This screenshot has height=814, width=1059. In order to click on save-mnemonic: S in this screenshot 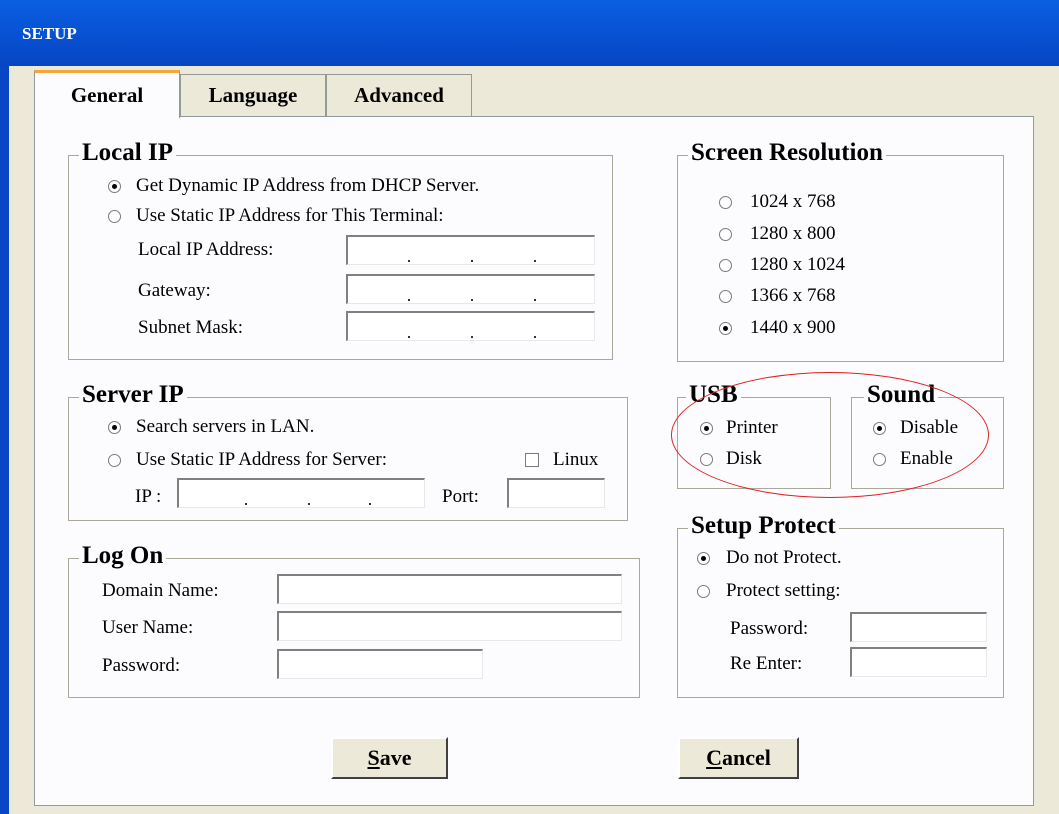, I will do `click(373, 757)`.